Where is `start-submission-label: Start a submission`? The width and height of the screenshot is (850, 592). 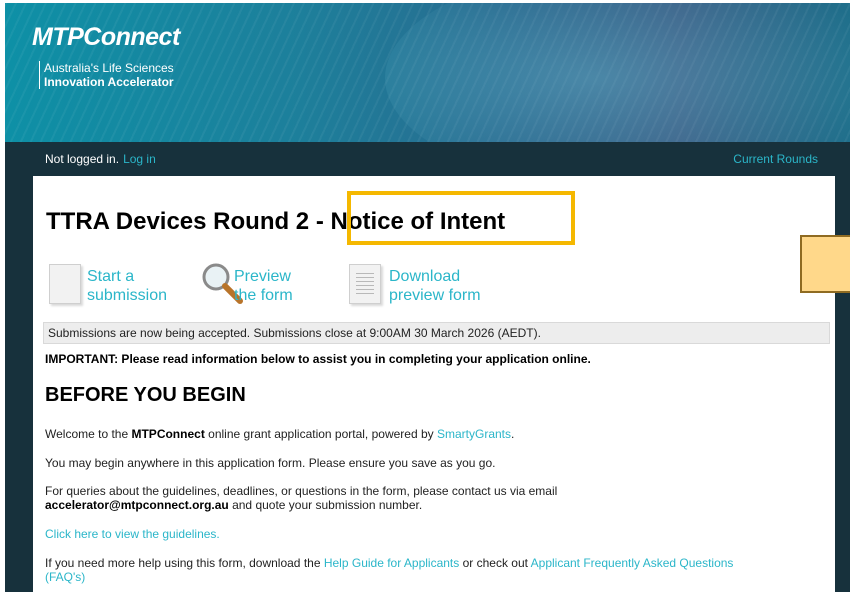
start-submission-label: Start a submission is located at coordinates (127, 286).